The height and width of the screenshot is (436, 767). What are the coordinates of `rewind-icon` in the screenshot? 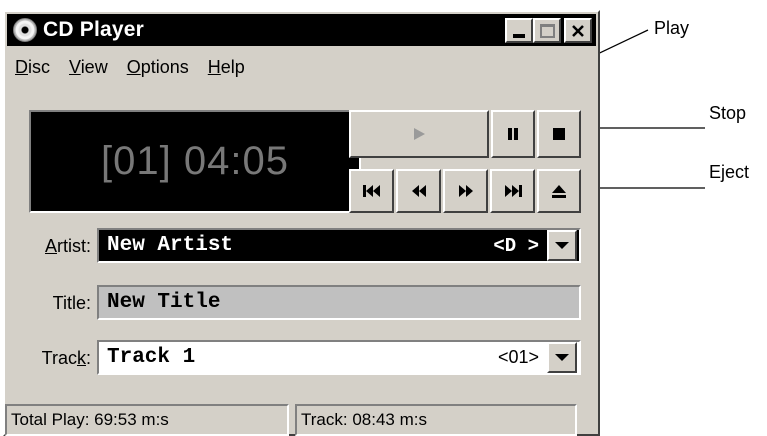 It's located at (418, 191).